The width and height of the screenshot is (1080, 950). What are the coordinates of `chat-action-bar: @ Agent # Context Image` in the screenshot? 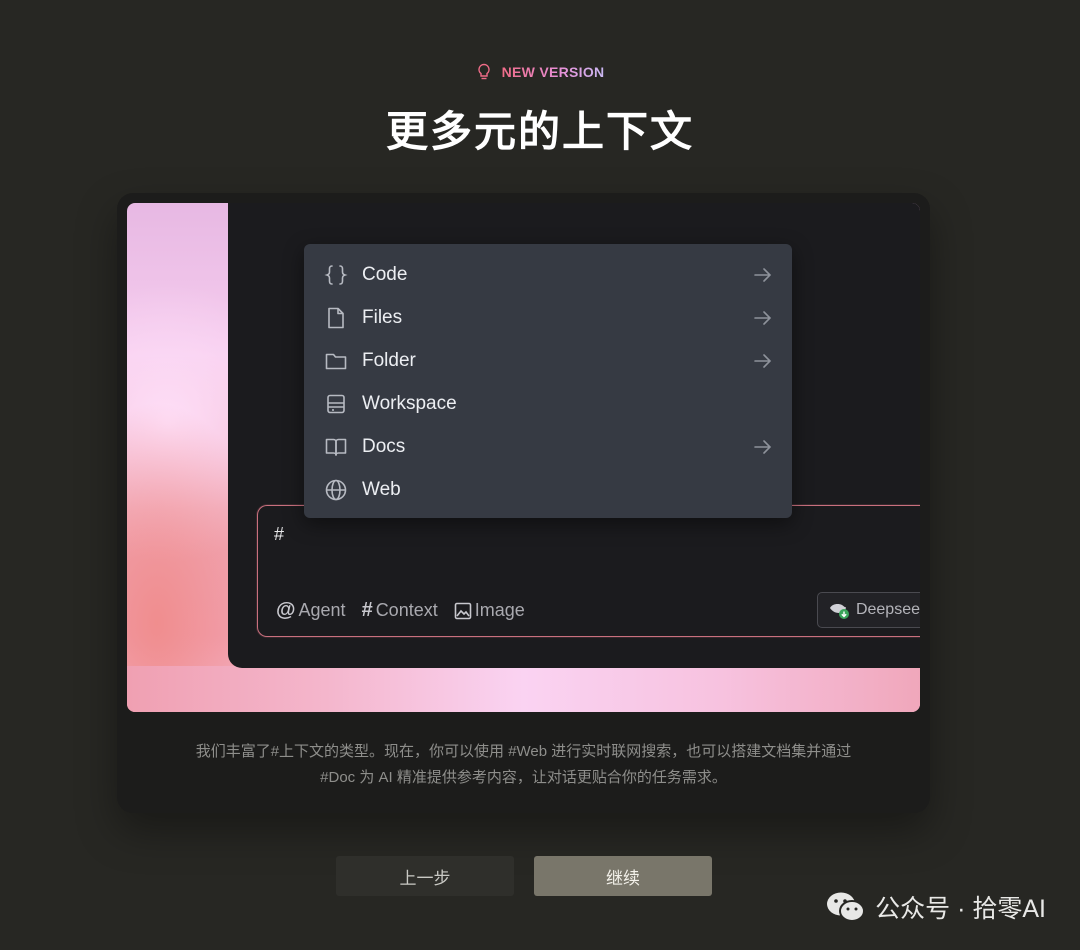 It's located at (400, 610).